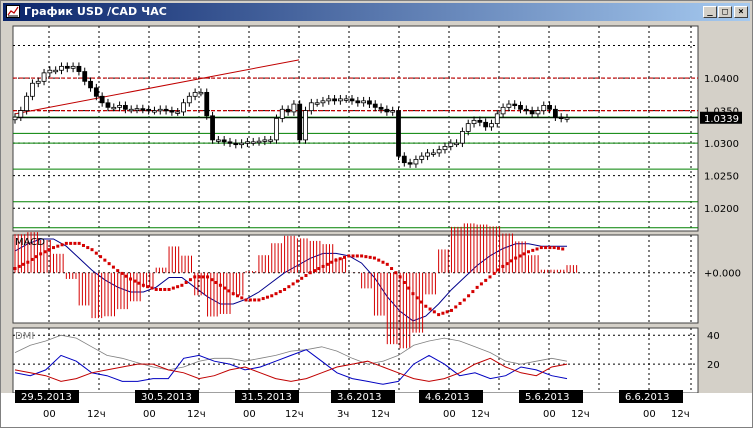 The image size is (753, 428). I want to click on date-label: 5.6.2013, so click(547, 397).